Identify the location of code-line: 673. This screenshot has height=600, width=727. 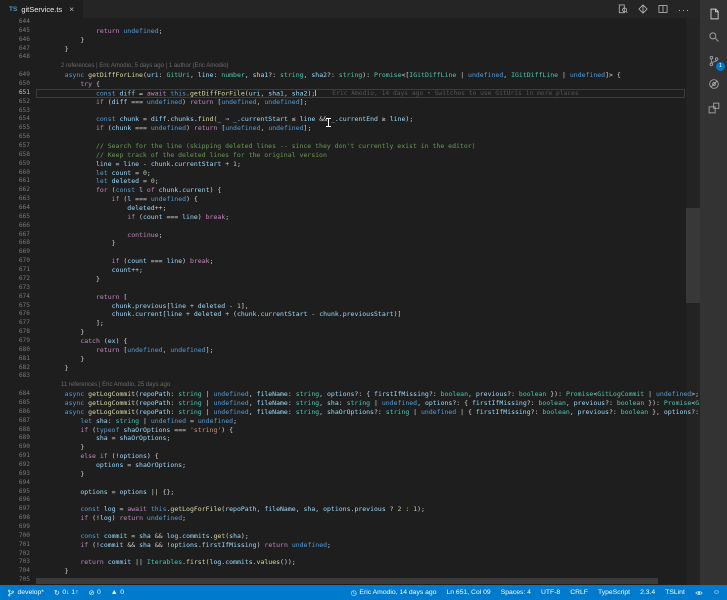
(350, 288).